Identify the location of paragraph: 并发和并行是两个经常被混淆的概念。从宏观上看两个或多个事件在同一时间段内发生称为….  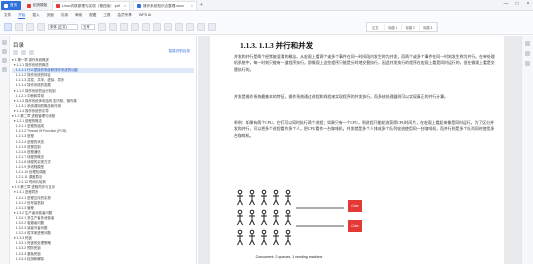
(364, 63).